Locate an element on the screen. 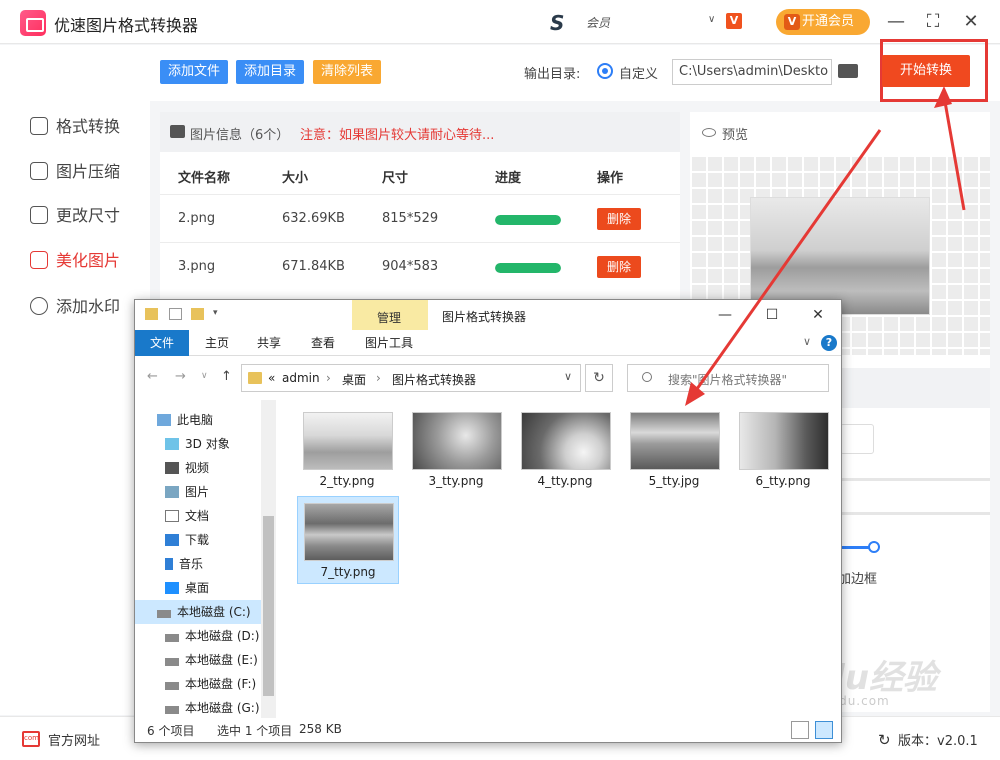 The height and width of the screenshot is (760, 1000). nav-item-label: 本地磁盘 (E:) is located at coordinates (221, 660).